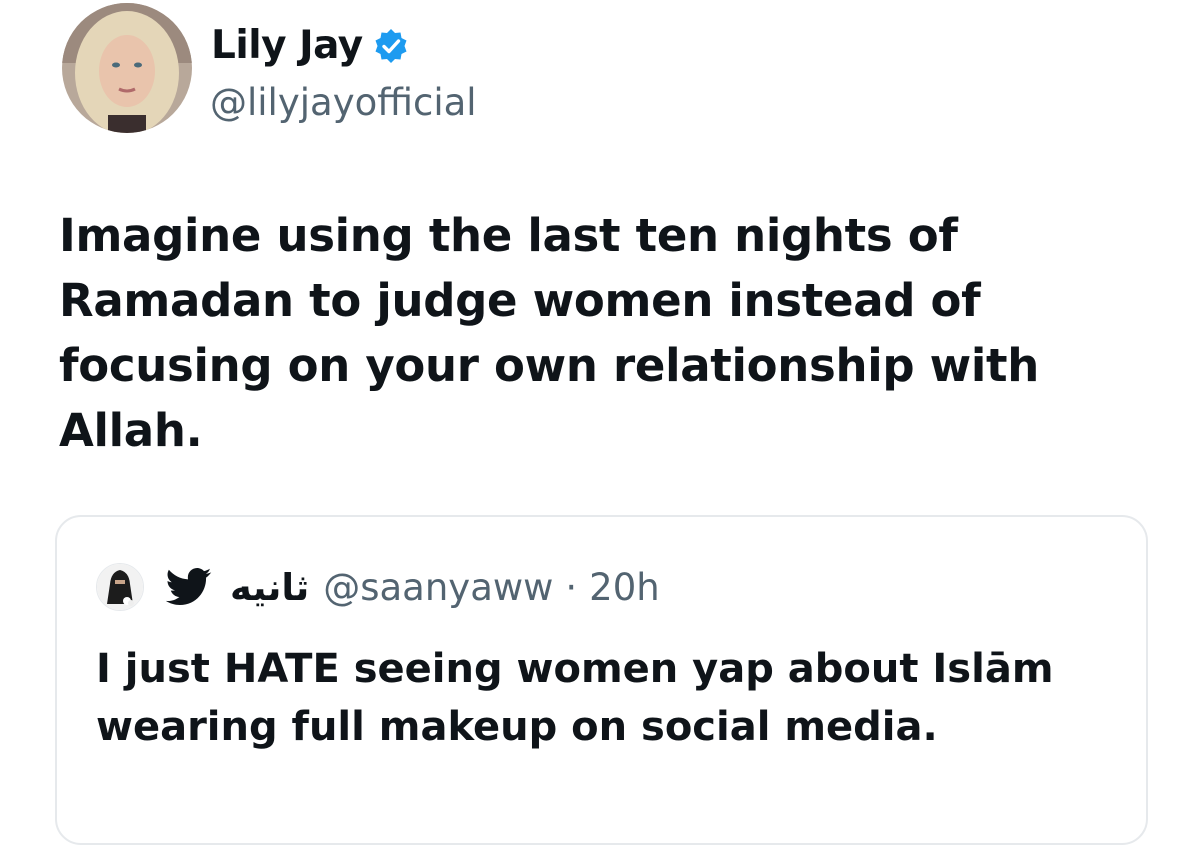  I want to click on quoted-author-name-text: ثانيه, so click(270, 587).